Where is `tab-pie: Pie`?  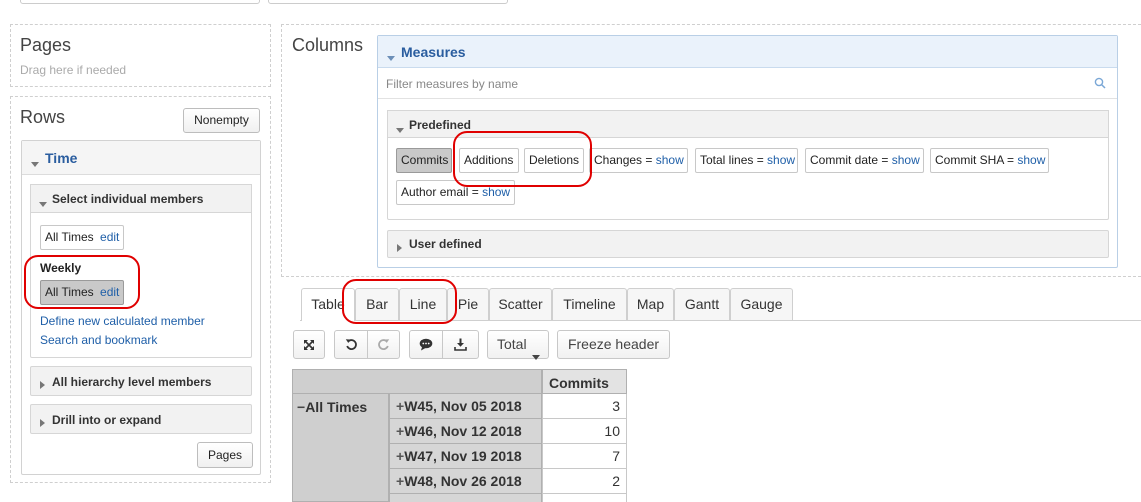 tab-pie: Pie is located at coordinates (468, 304).